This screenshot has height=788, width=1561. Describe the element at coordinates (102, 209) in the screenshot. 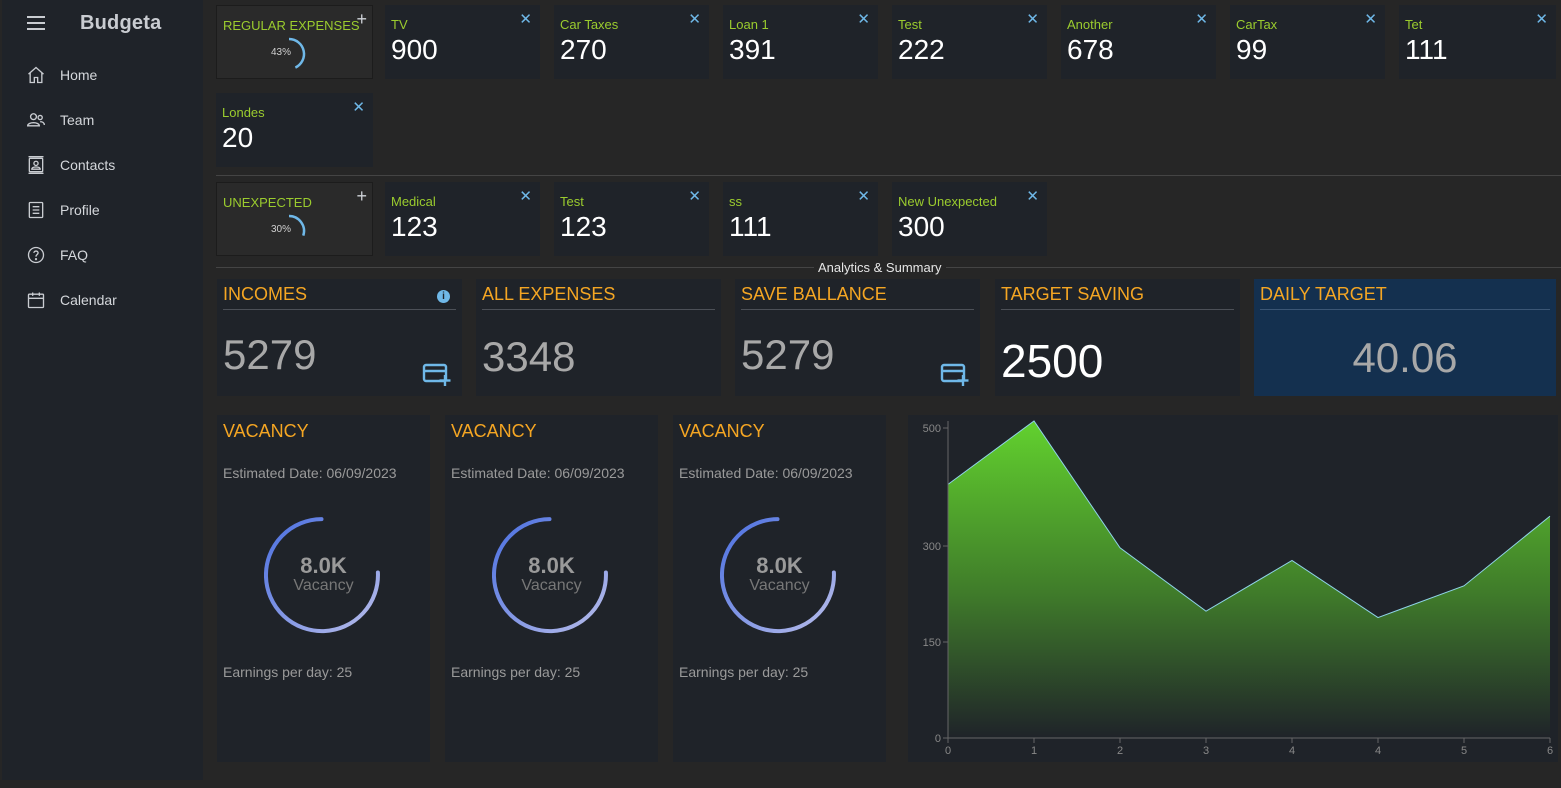

I see `sidebar-item-profile: Profile` at that location.